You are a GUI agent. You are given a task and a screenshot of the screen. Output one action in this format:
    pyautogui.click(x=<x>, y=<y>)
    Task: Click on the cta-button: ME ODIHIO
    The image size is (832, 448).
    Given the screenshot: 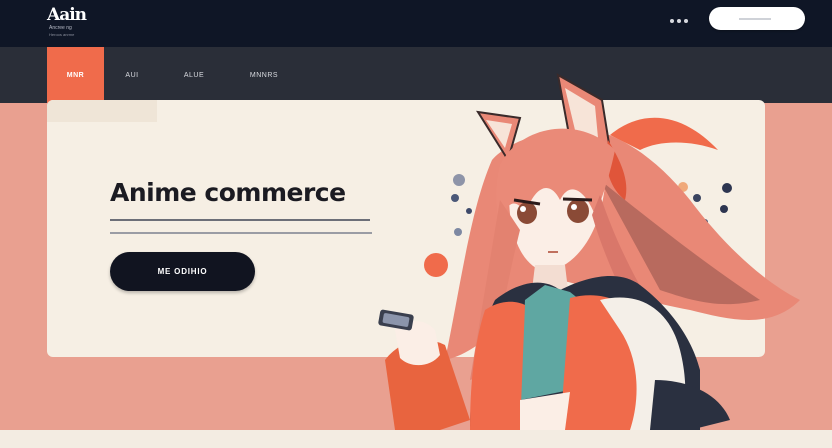 What is the action you would take?
    pyautogui.click(x=182, y=271)
    